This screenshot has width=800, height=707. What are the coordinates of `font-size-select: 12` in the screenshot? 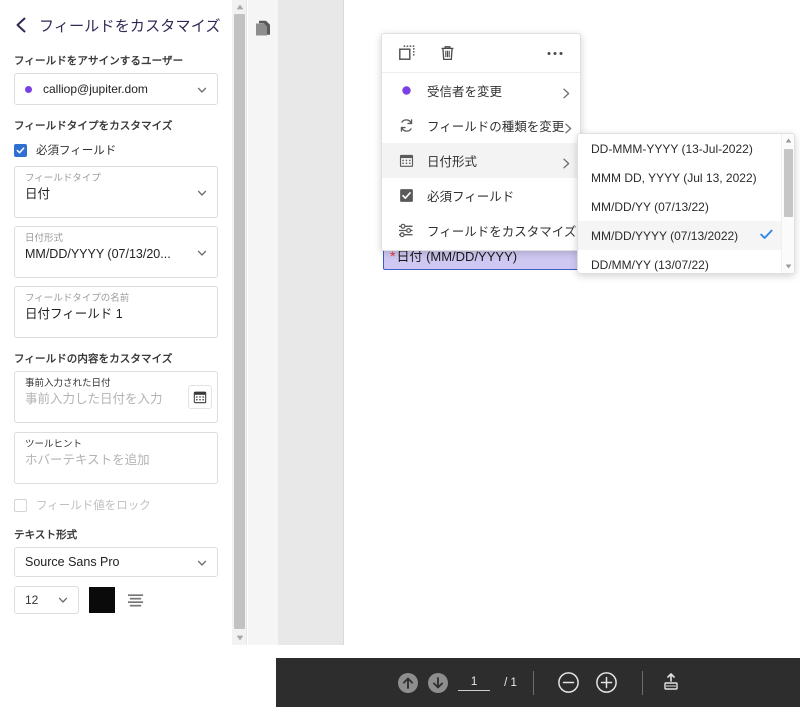 It's located at (46, 600).